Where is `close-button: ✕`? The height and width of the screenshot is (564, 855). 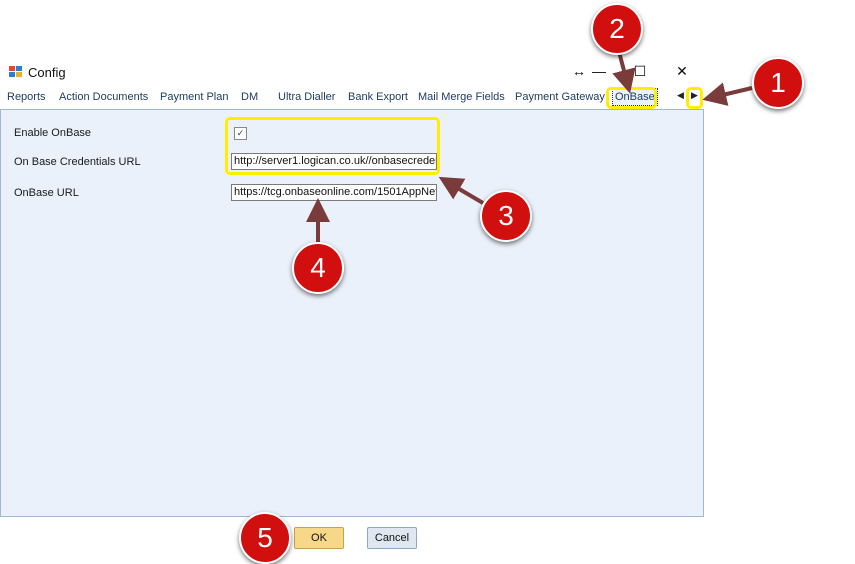
close-button: ✕ is located at coordinates (682, 71).